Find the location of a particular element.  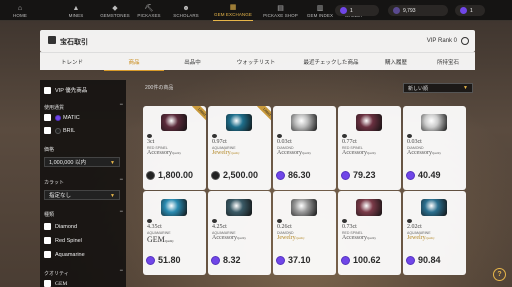

nav-item-home: ⌂ HOME is located at coordinates (20, 10).